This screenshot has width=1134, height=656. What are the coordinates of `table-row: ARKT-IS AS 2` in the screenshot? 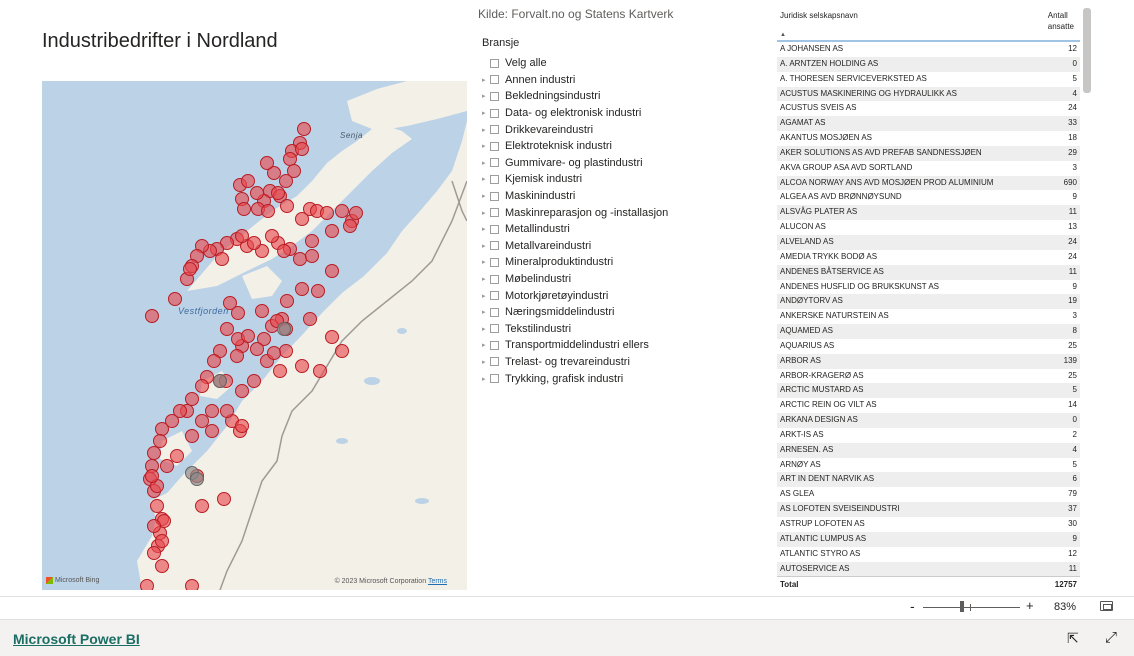 It's located at (928, 435).